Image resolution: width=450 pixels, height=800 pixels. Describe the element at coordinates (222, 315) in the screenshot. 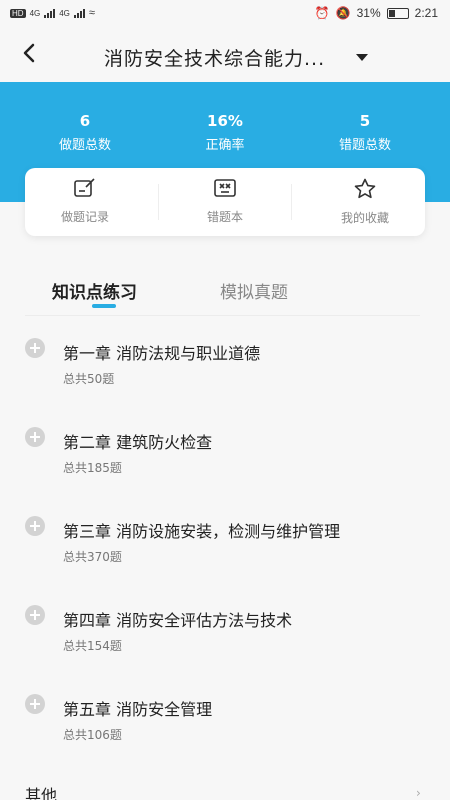

I see `tab-divider` at that location.